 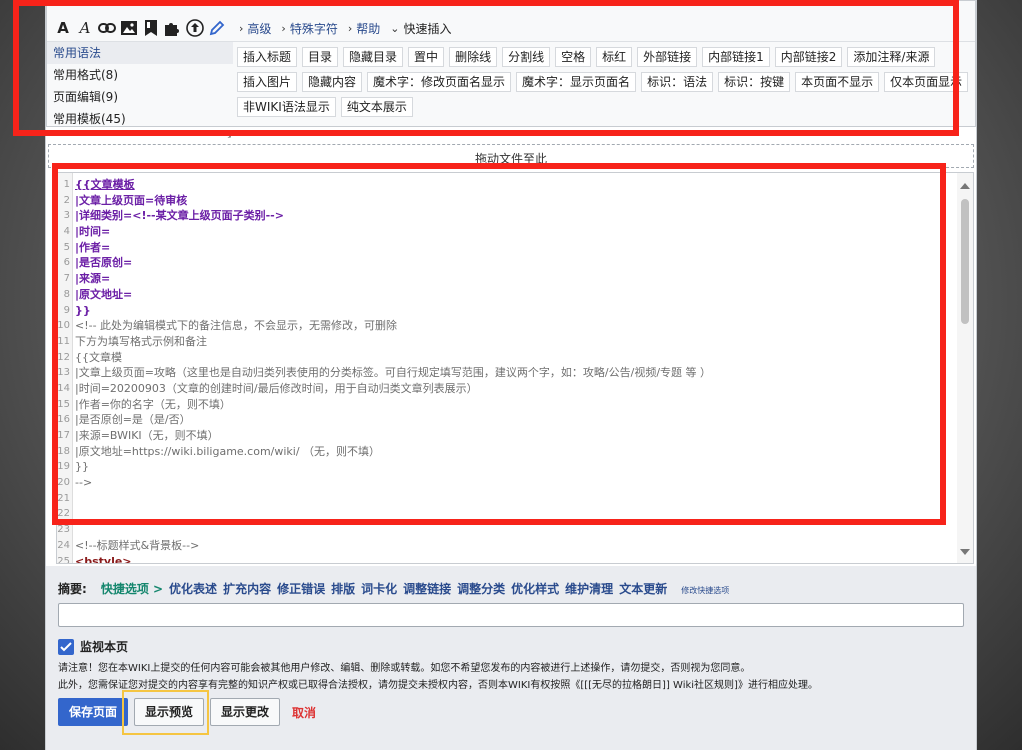 What do you see at coordinates (507, 420) in the screenshot?
I see `code-line: 16 |是否原创=是（是/否）` at bounding box center [507, 420].